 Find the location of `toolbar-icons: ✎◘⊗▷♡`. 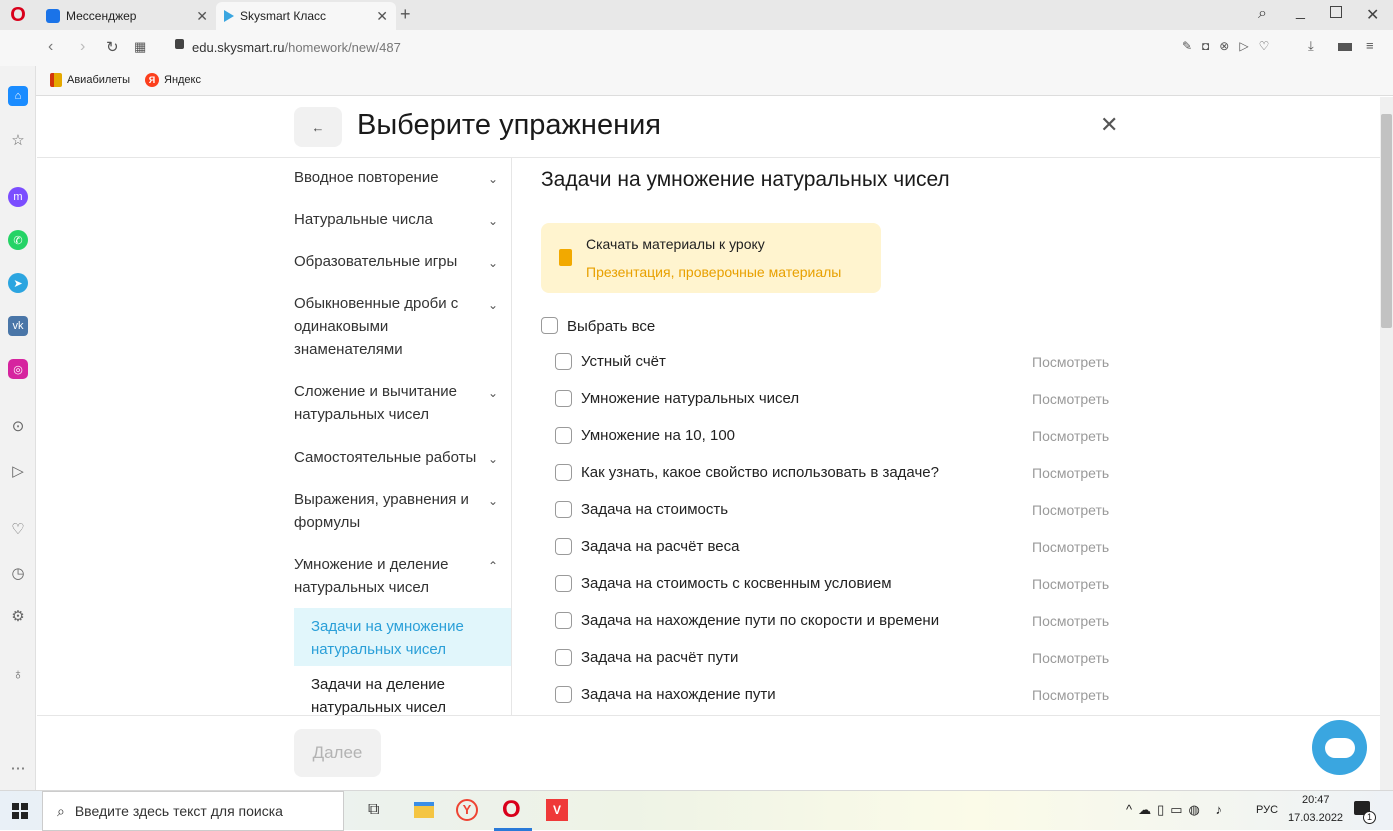

toolbar-icons: ✎◘⊗▷♡ is located at coordinates (1230, 46).